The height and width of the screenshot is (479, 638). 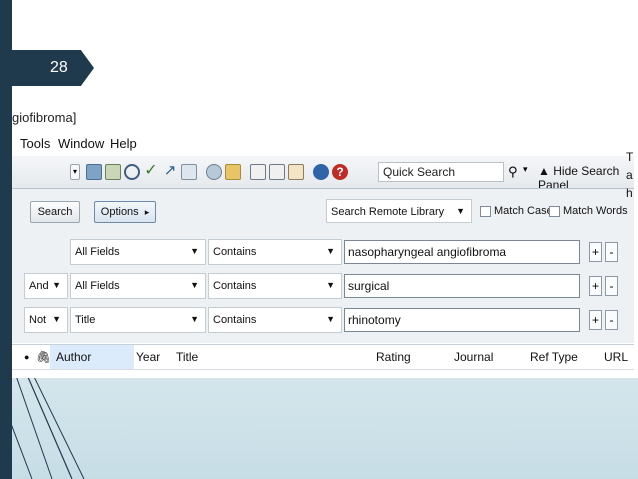 I want to click on search-icon: ⚲, so click(x=513, y=172).